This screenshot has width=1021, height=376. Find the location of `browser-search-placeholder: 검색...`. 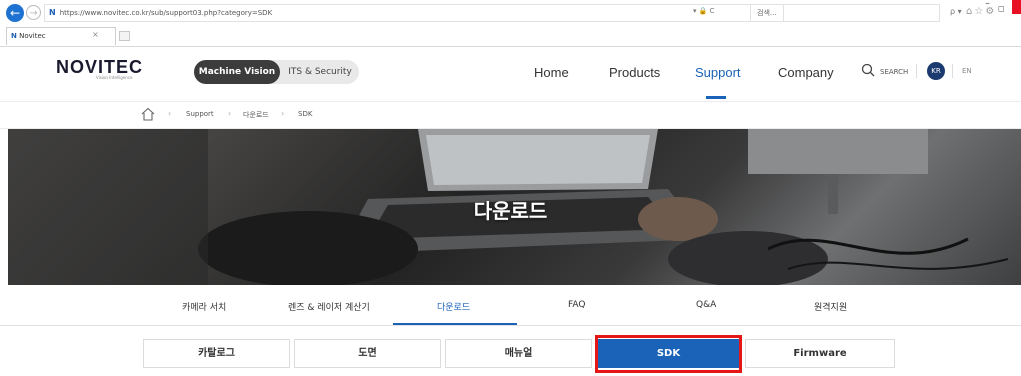

browser-search-placeholder: 검색... is located at coordinates (767, 13).